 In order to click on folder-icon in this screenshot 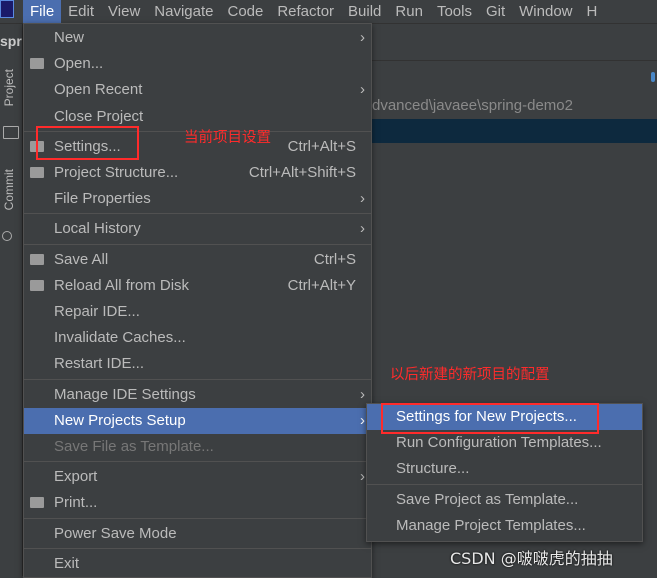, I will do `click(11, 132)`.